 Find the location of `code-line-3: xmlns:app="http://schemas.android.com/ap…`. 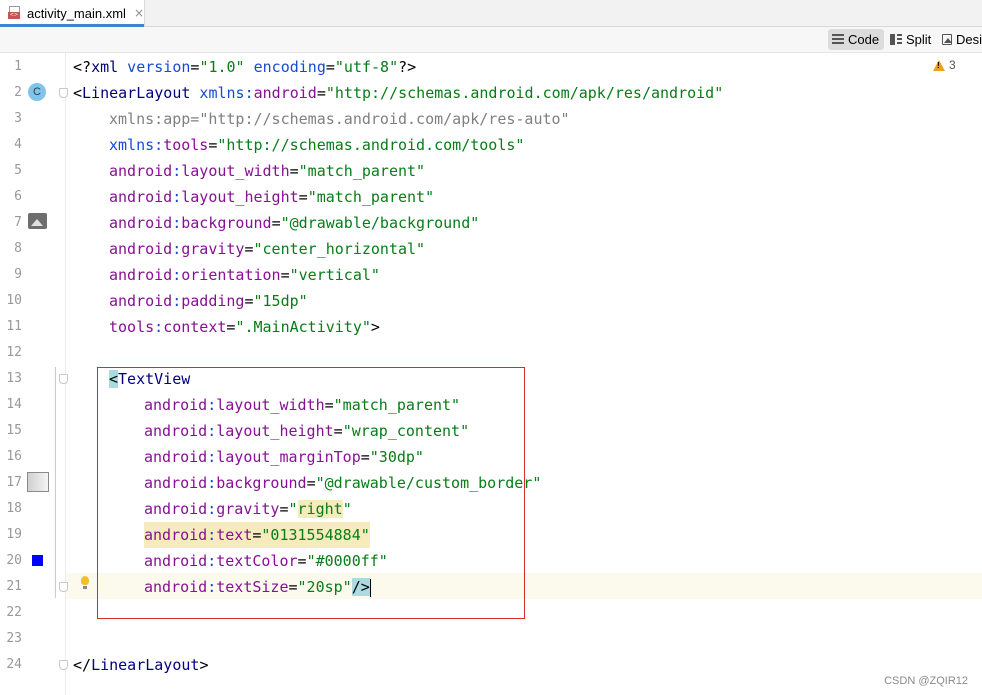

code-line-3: xmlns:app="http://schemas.android.com/ap… is located at coordinates (339, 119).